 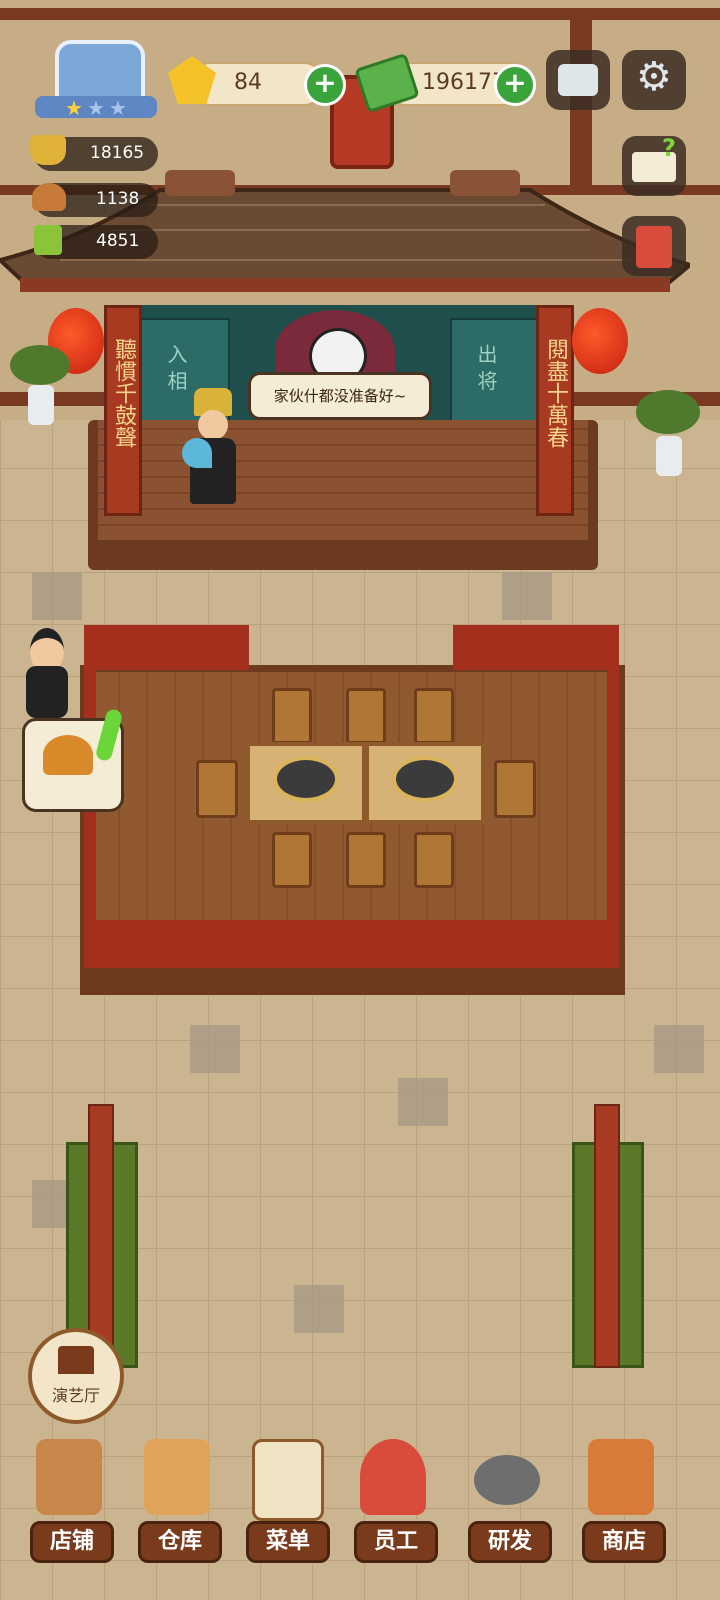 I want to click on nav-store-label: 商店, so click(x=624, y=1542).